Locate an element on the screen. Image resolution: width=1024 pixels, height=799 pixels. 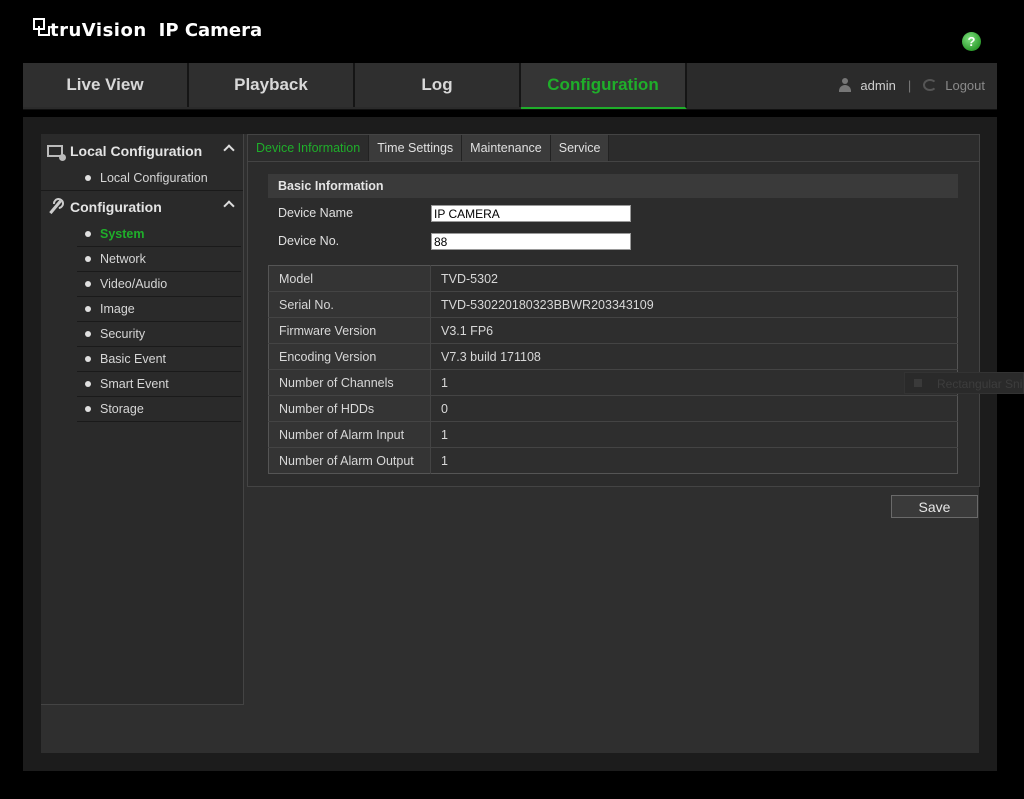
row-key: Number of Alarm Output is located at coordinates (349, 460).